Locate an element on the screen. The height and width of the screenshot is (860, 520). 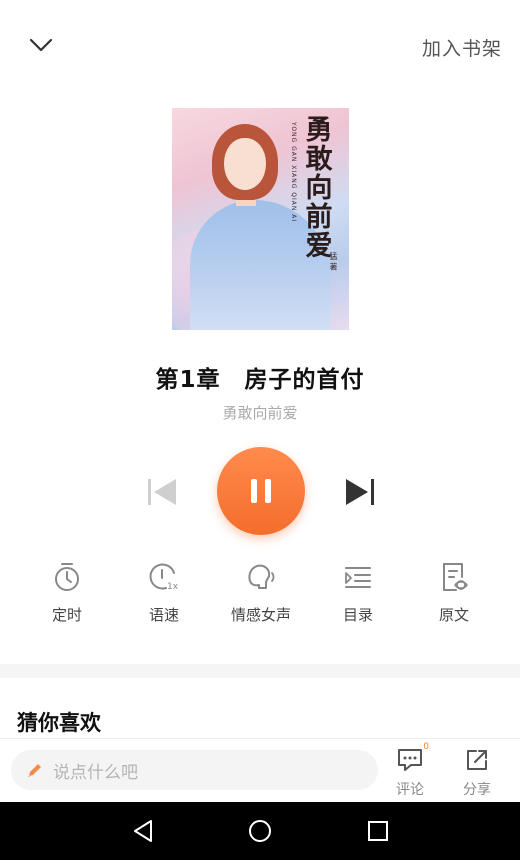
skip-next-icon is located at coordinates (360, 492).